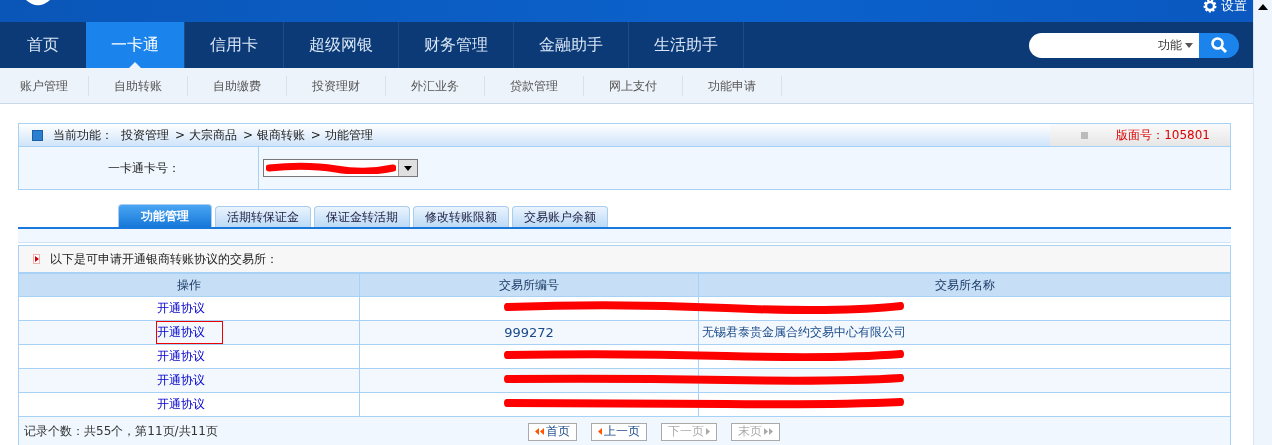 This screenshot has height=445, width=1272. Describe the element at coordinates (340, 168) in the screenshot. I see `card-number-dropdown` at that location.